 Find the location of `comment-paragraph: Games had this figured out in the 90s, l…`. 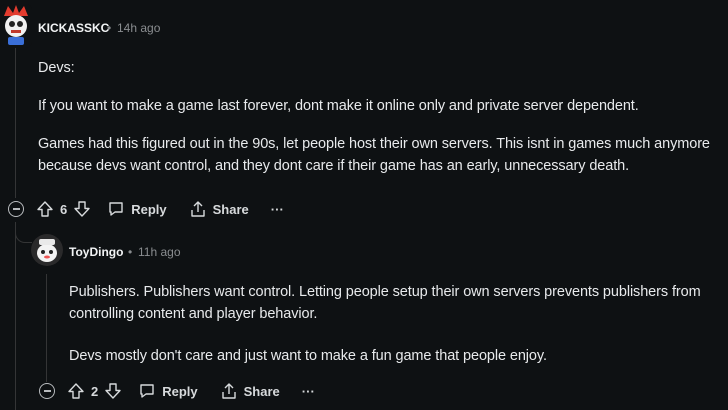

comment-paragraph: Games had this figured out in the 90s, l… is located at coordinates (374, 155).